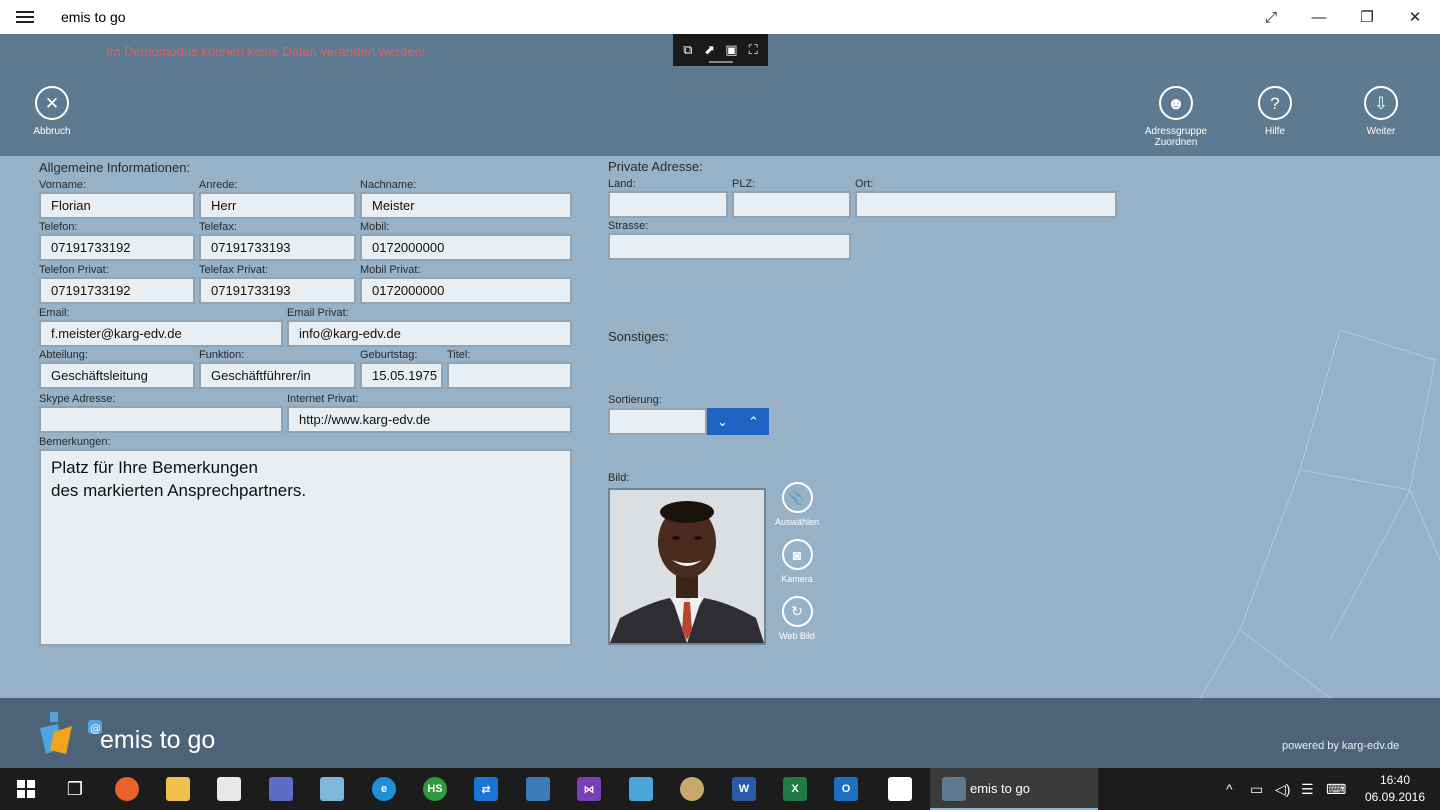  I want to click on taskbar-paint, so click(692, 789).